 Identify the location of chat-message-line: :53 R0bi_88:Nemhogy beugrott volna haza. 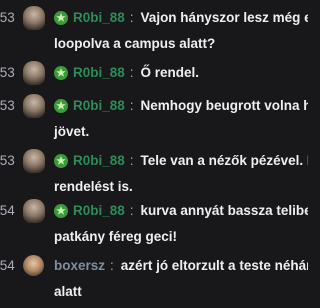
(154, 106).